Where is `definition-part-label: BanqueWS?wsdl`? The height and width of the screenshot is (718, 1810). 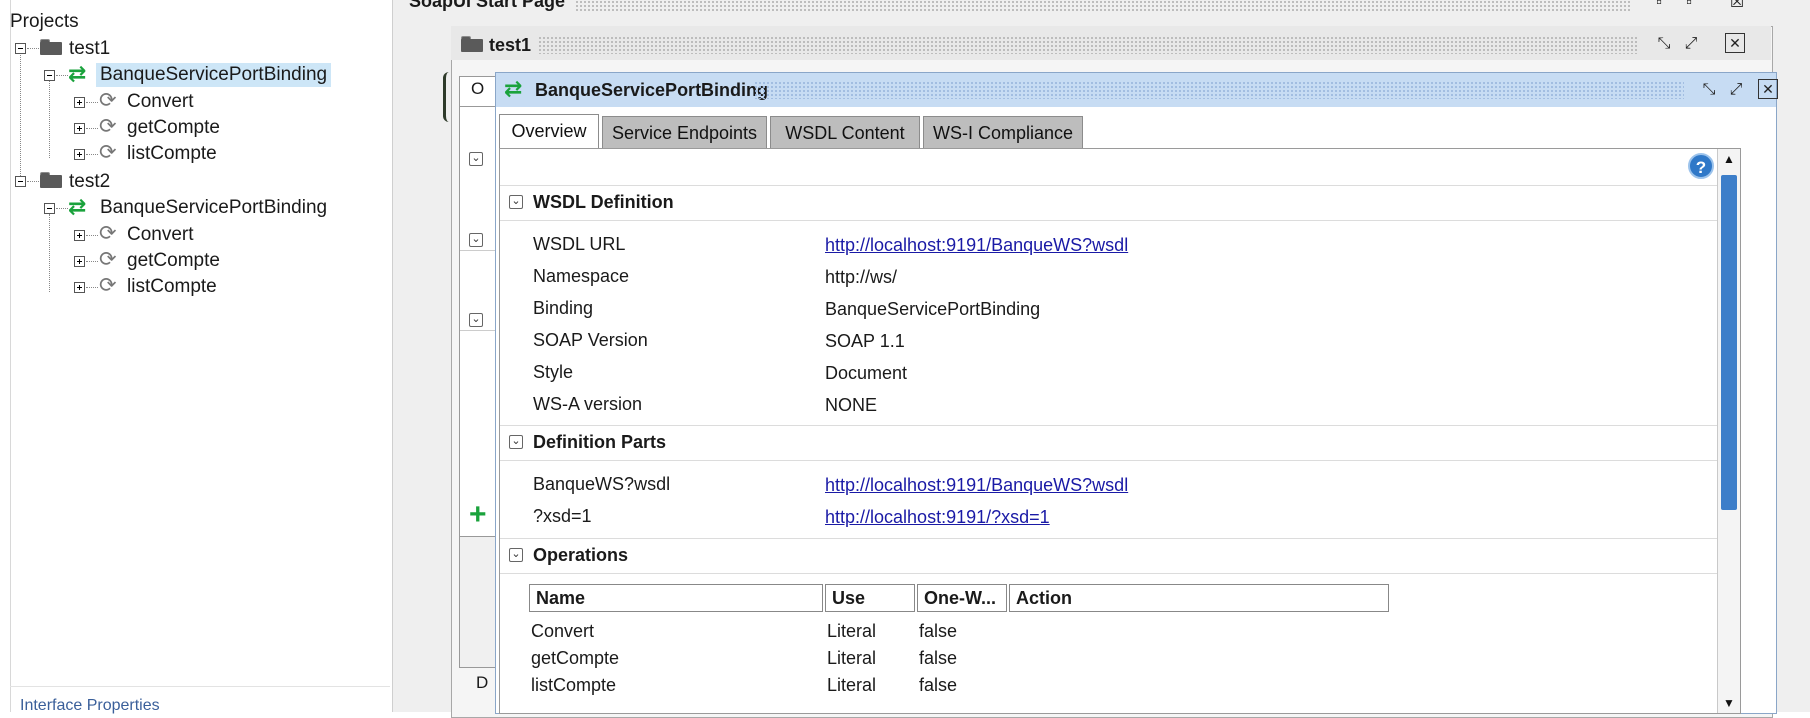 definition-part-label: BanqueWS?wsdl is located at coordinates (602, 484).